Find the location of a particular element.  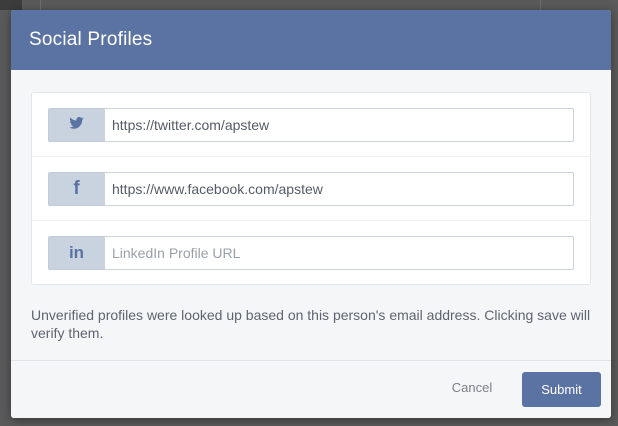

twitter-bird-icon is located at coordinates (76, 125).